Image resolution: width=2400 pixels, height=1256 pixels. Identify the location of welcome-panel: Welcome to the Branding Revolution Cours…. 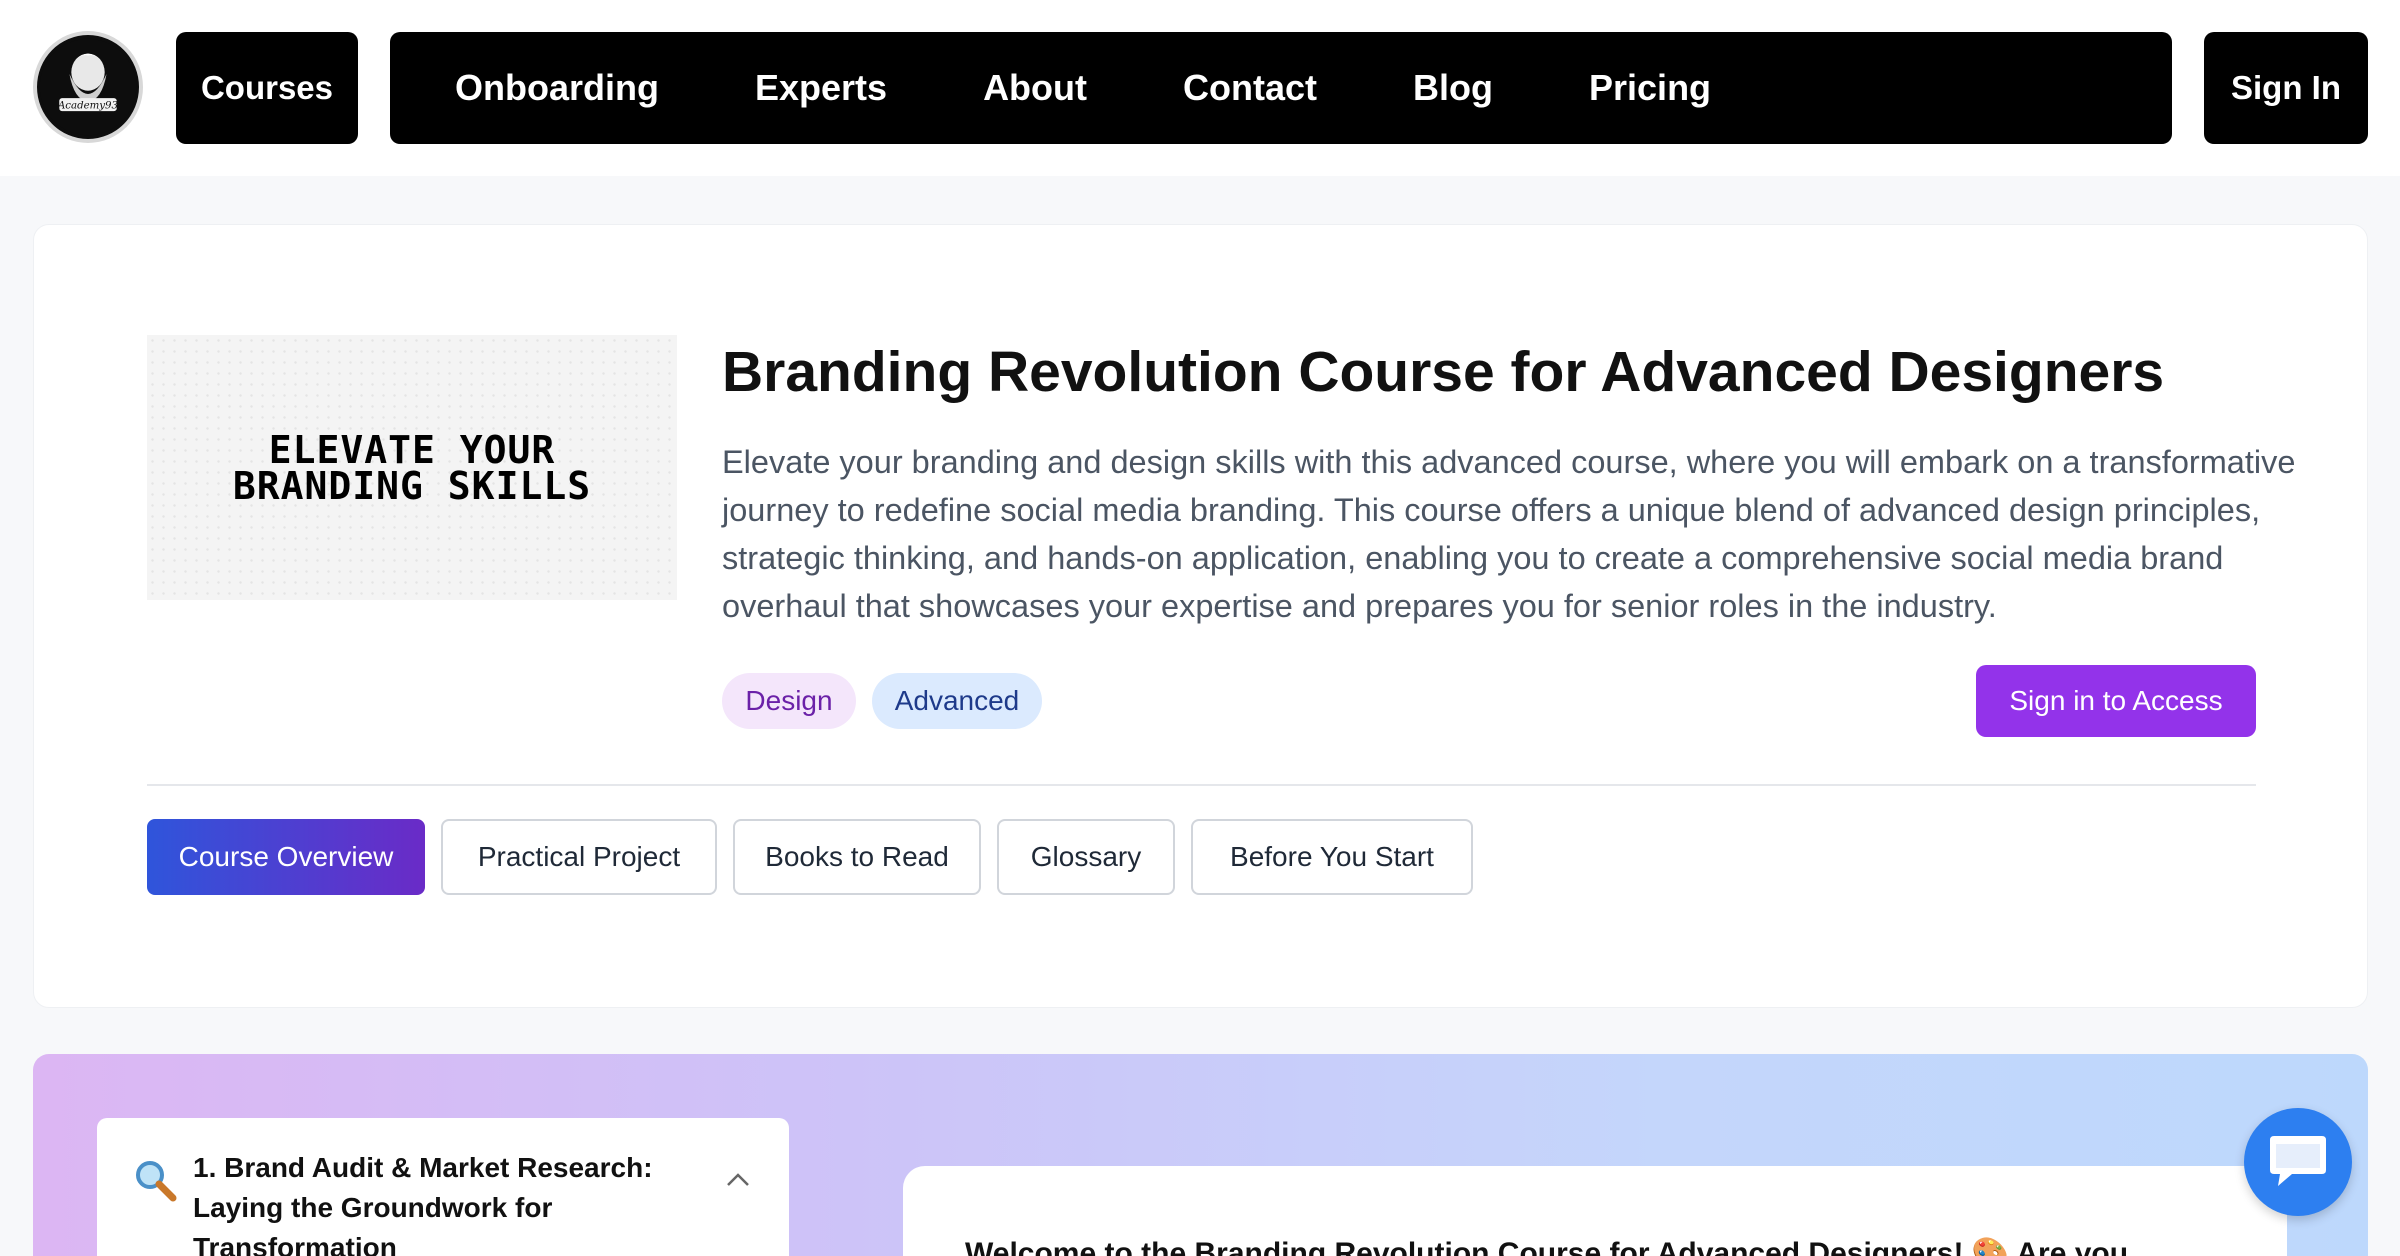
(1595, 1211).